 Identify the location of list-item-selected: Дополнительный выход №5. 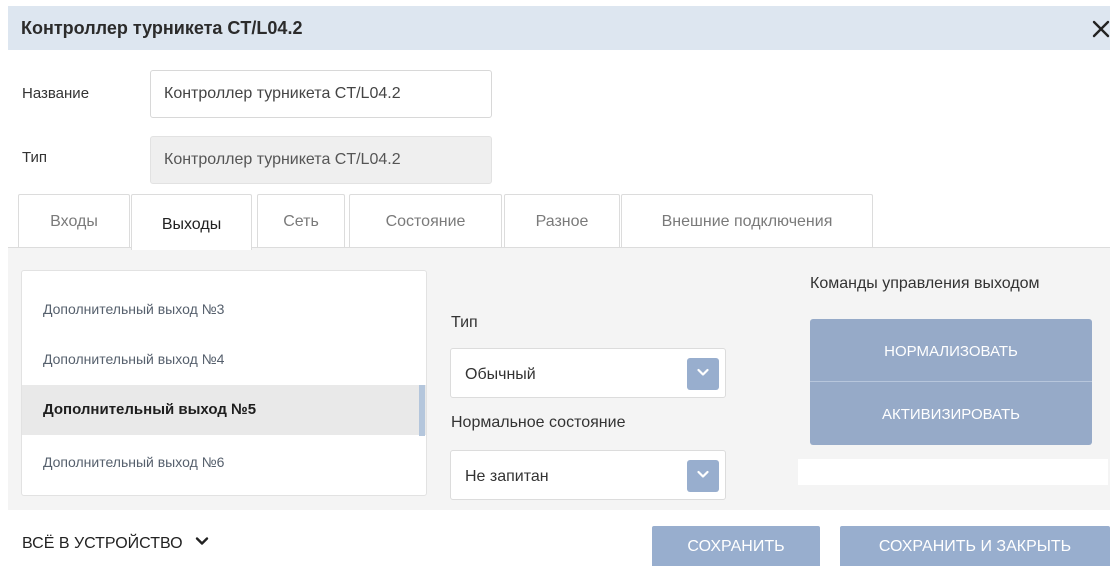
(224, 410).